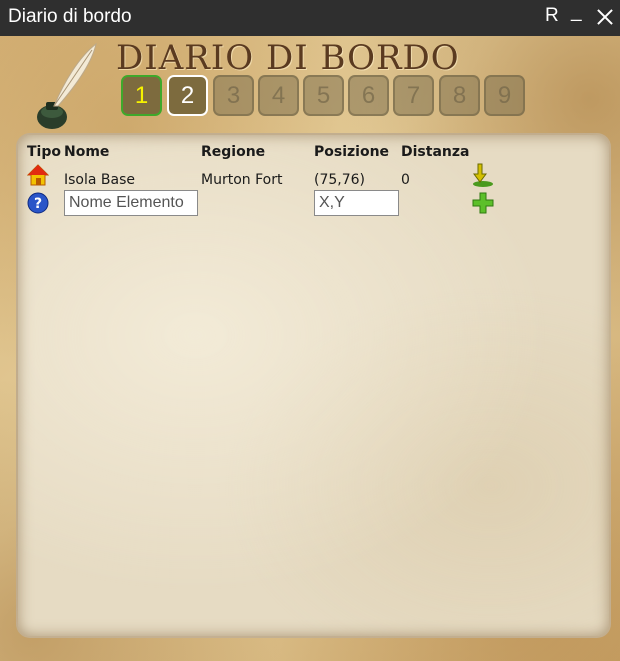 The width and height of the screenshot is (620, 661). What do you see at coordinates (70, 16) in the screenshot?
I see `window-title: Diario di bordo` at bounding box center [70, 16].